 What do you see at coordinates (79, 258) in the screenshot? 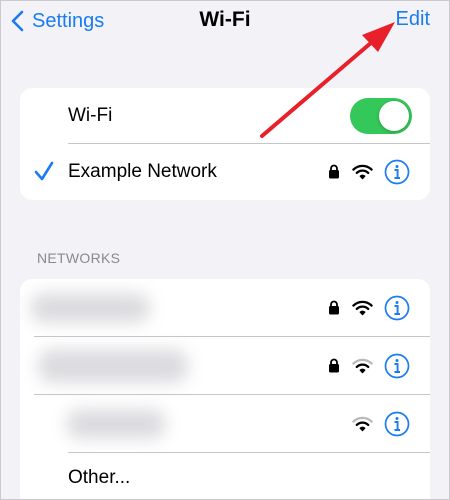
I see `networks-section-header: NETWORKS` at bounding box center [79, 258].